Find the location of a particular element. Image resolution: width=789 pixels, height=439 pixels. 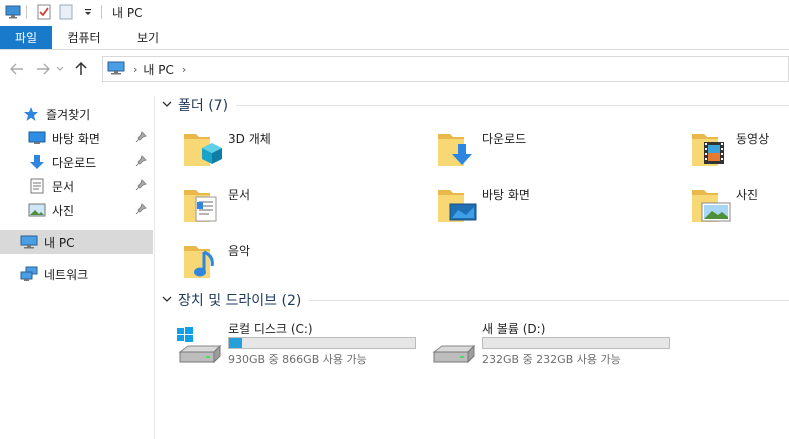

folder-label: 3D 개체 is located at coordinates (249, 139).